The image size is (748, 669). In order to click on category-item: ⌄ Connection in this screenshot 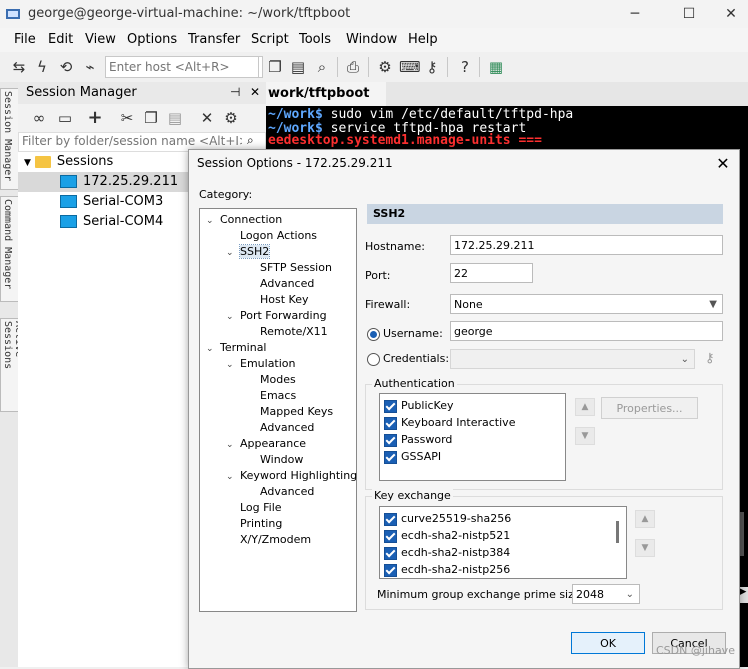, I will do `click(244, 220)`.